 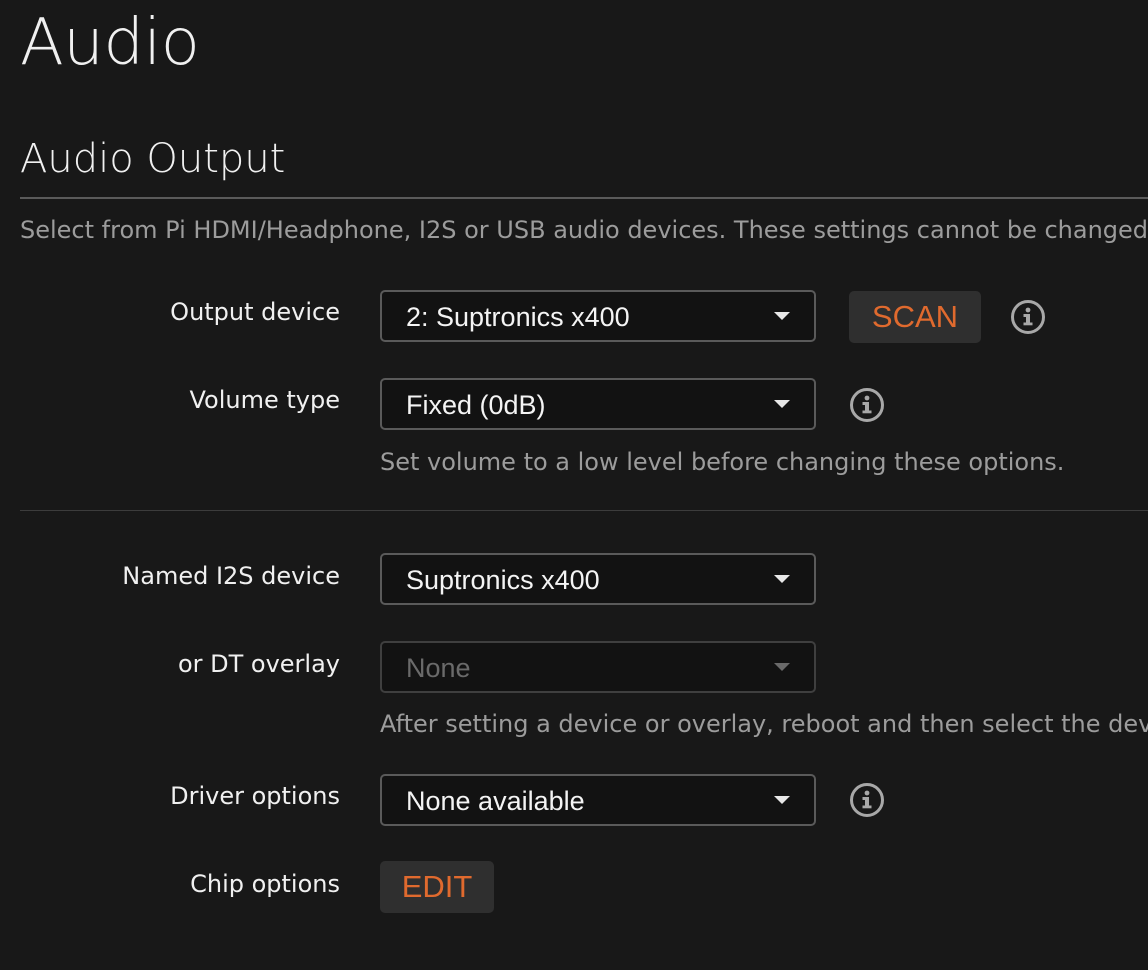 What do you see at coordinates (584, 510) in the screenshot?
I see `divider` at bounding box center [584, 510].